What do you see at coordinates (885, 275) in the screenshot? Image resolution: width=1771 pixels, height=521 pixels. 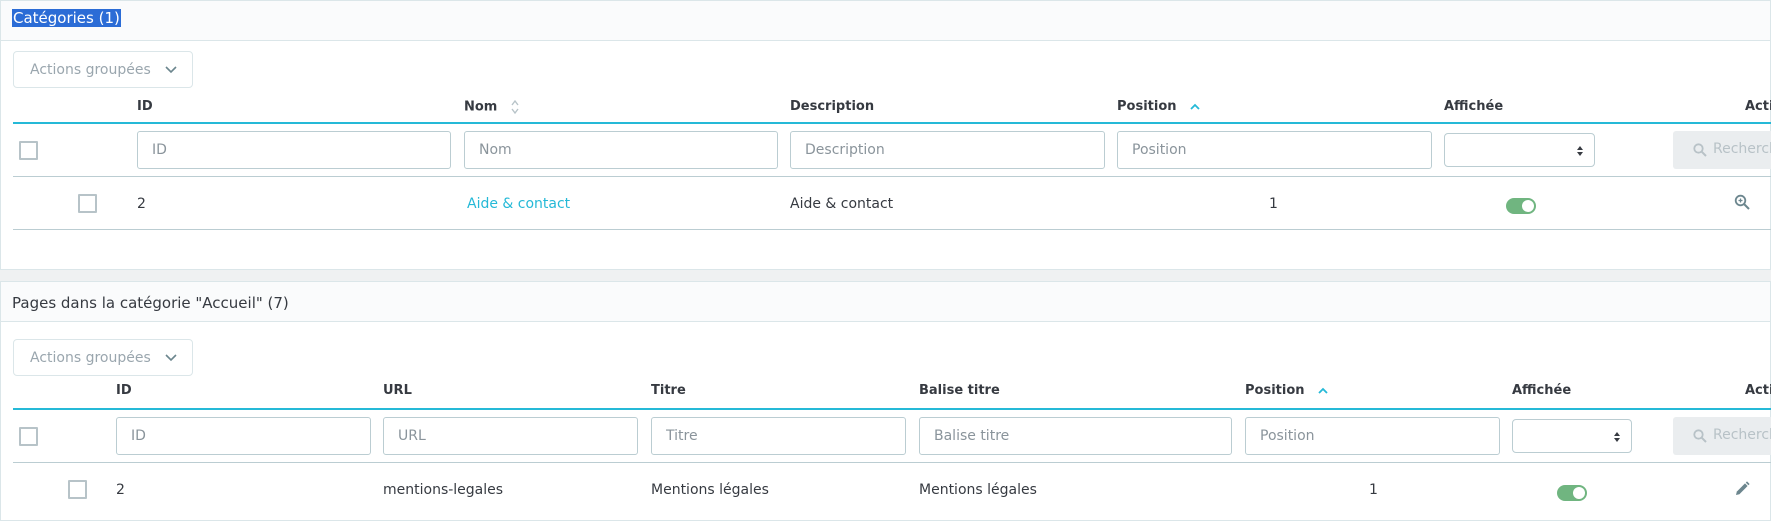 I see `card-separator` at bounding box center [885, 275].